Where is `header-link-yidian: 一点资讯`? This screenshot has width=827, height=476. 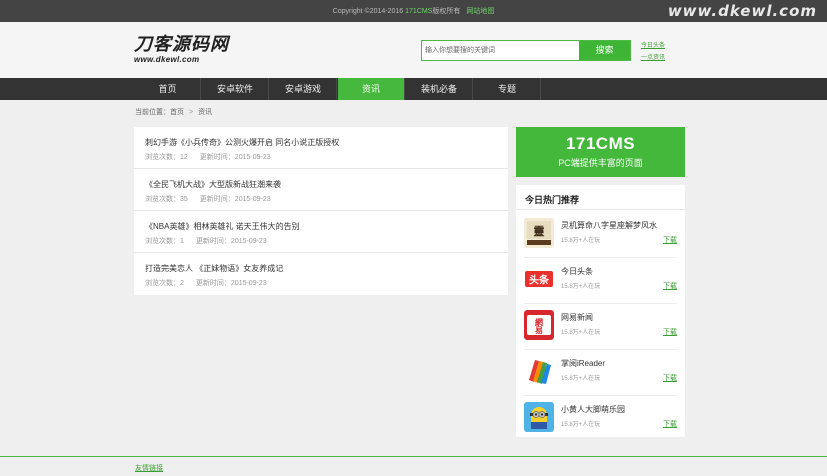
header-link-yidian: 一点资讯 is located at coordinates (653, 58).